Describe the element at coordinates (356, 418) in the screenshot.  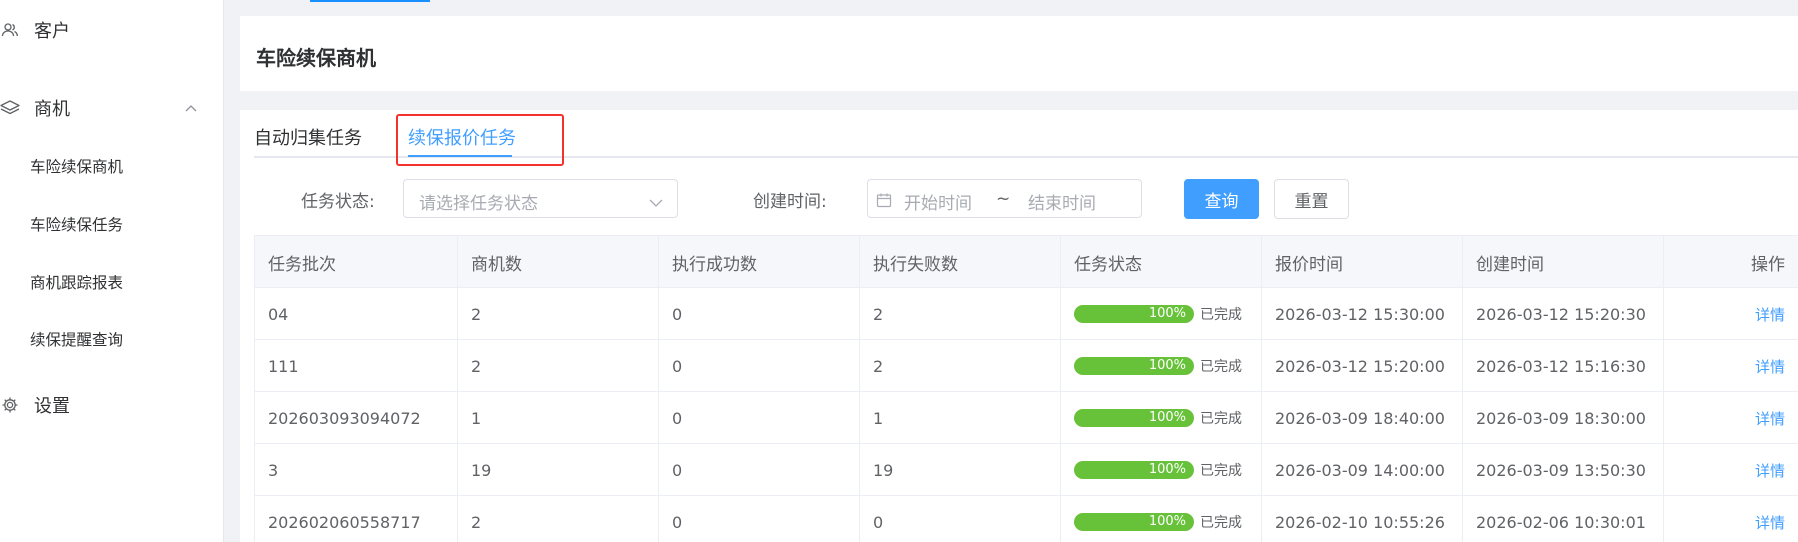
I see `batch-cell: 202603093094072` at that location.